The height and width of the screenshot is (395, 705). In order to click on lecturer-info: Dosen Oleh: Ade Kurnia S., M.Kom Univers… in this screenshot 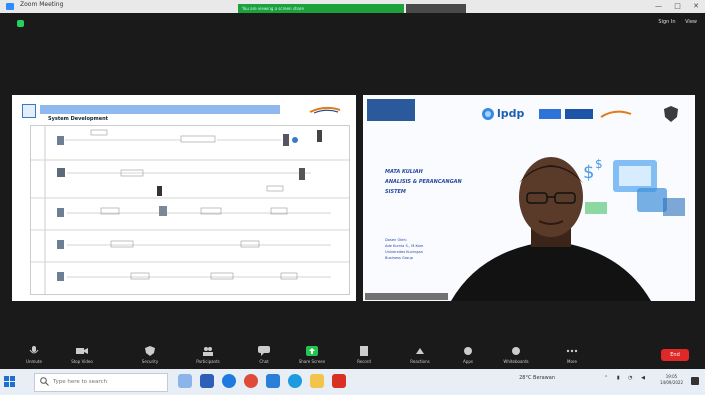, I will do `click(404, 249)`.